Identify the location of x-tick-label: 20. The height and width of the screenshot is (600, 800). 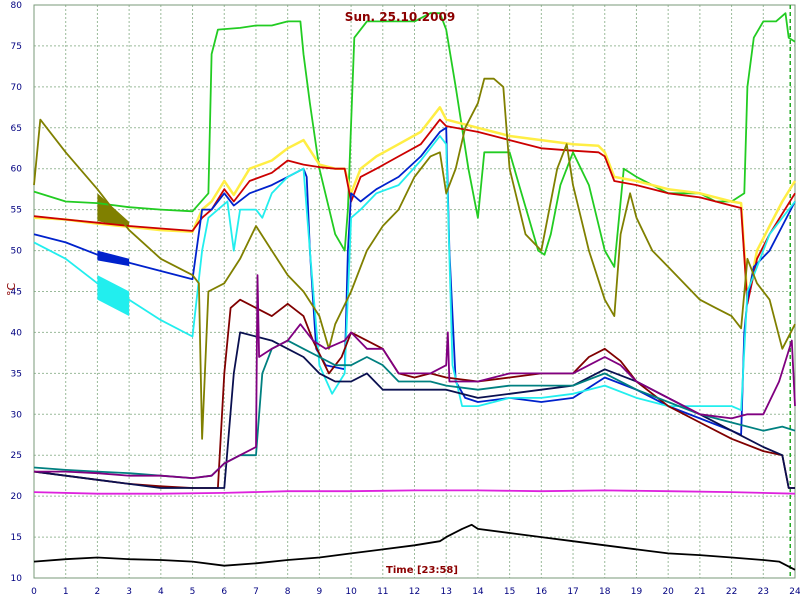
(668, 592).